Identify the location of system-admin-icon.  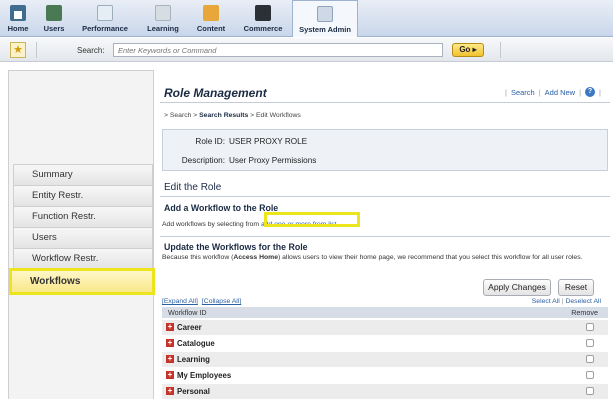
(325, 14).